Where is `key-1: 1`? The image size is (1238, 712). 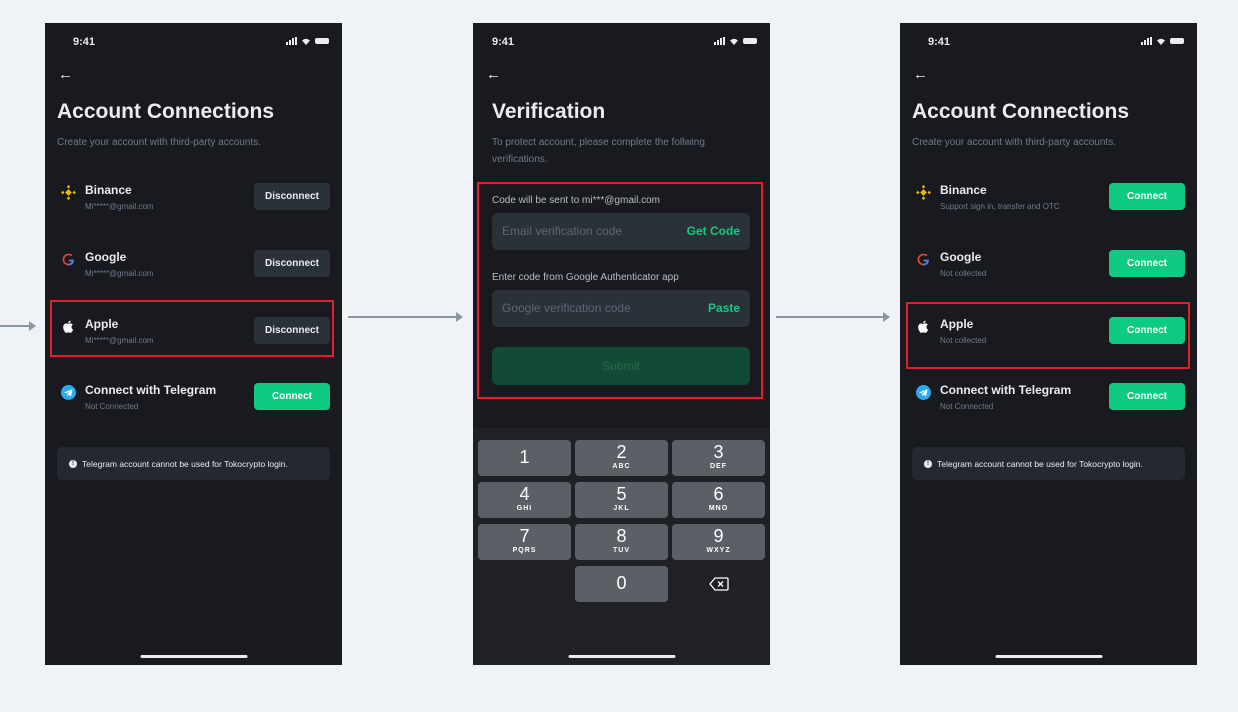
key-1: 1 is located at coordinates (524, 458).